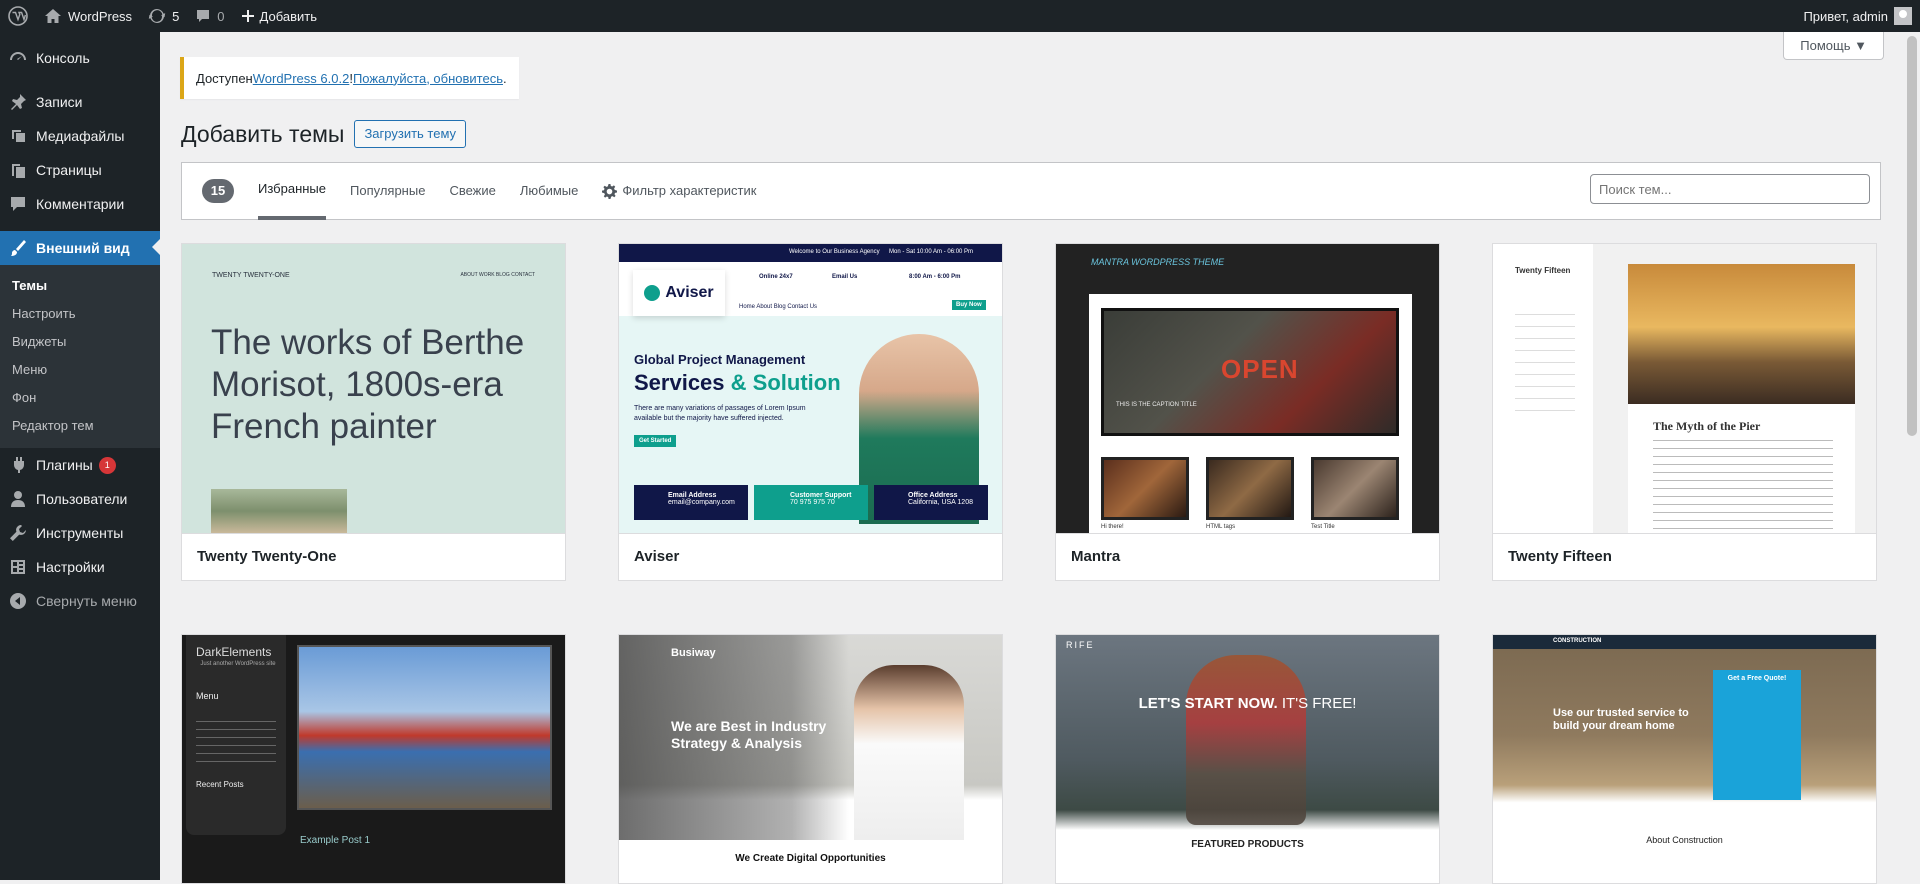 This screenshot has width=1920, height=884. What do you see at coordinates (679, 382) in the screenshot?
I see `aviser-heading-services: Services` at bounding box center [679, 382].